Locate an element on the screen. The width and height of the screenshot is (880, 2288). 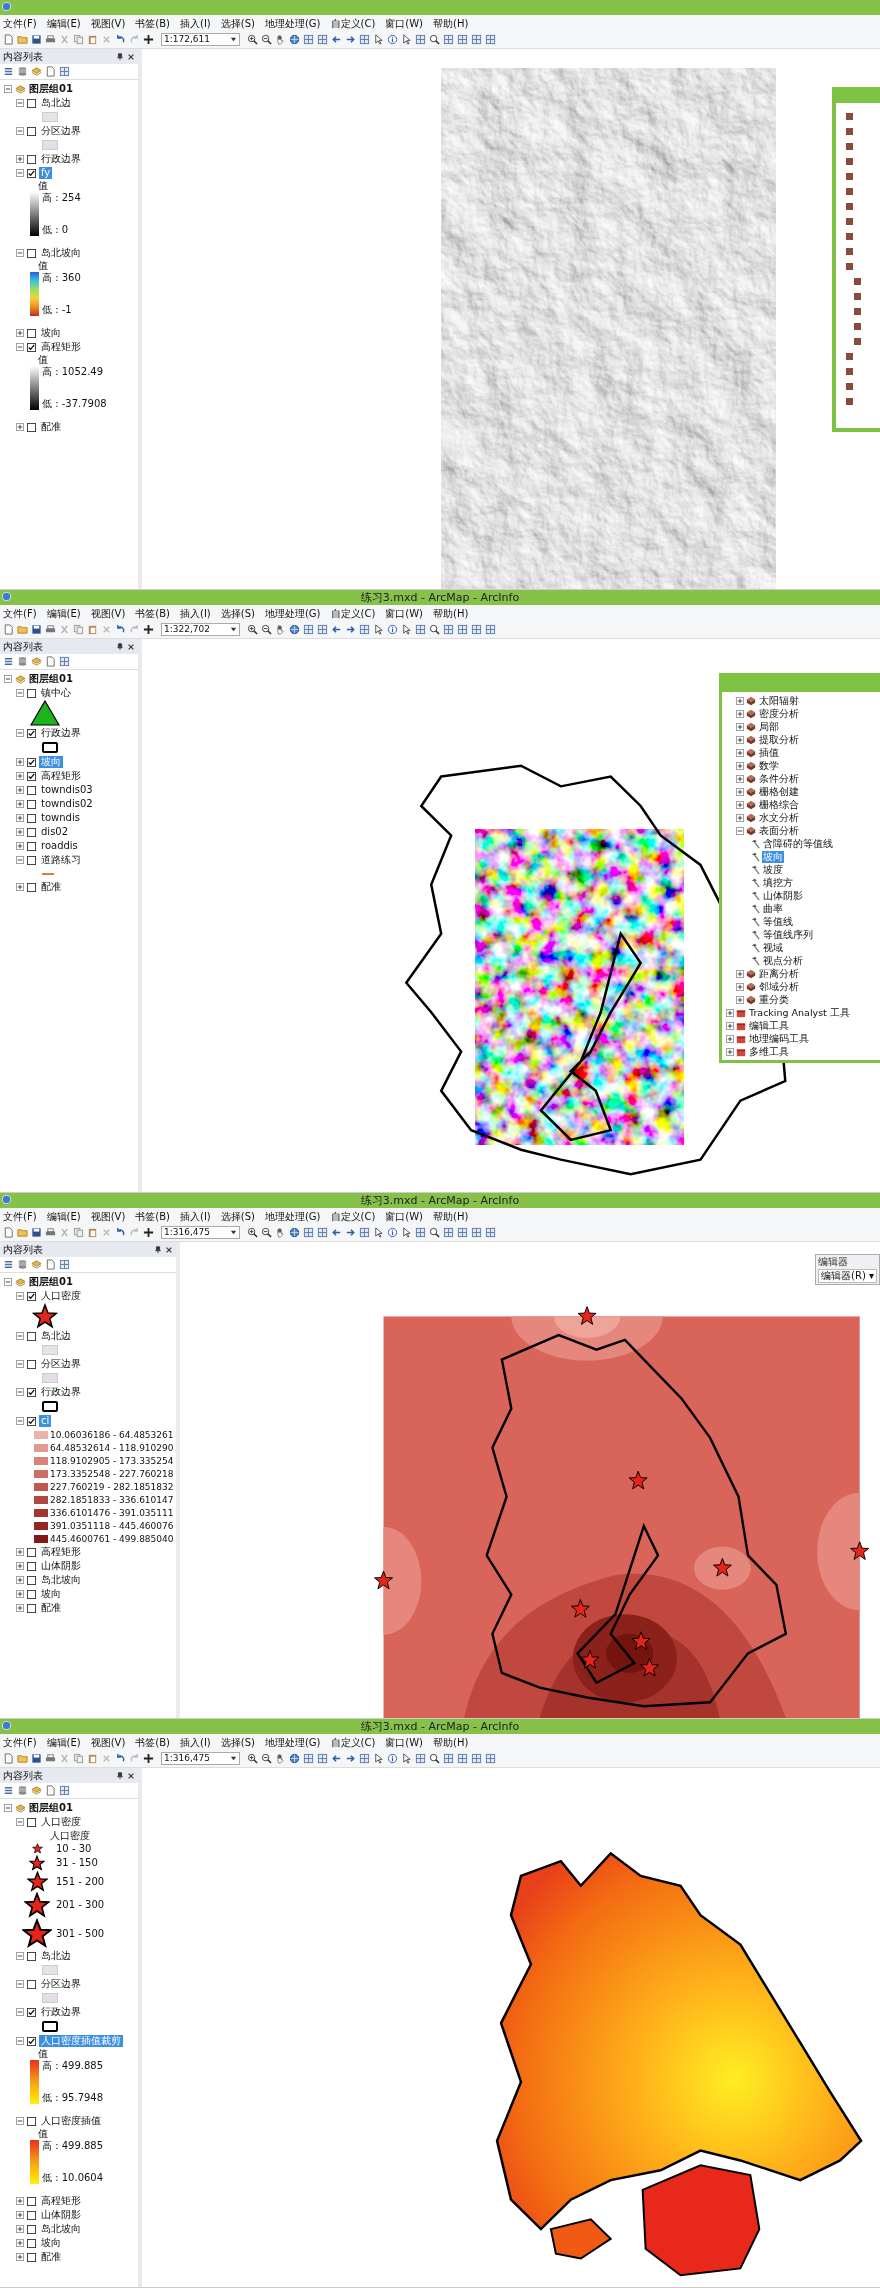
globe-icon is located at coordinates (294, 39).